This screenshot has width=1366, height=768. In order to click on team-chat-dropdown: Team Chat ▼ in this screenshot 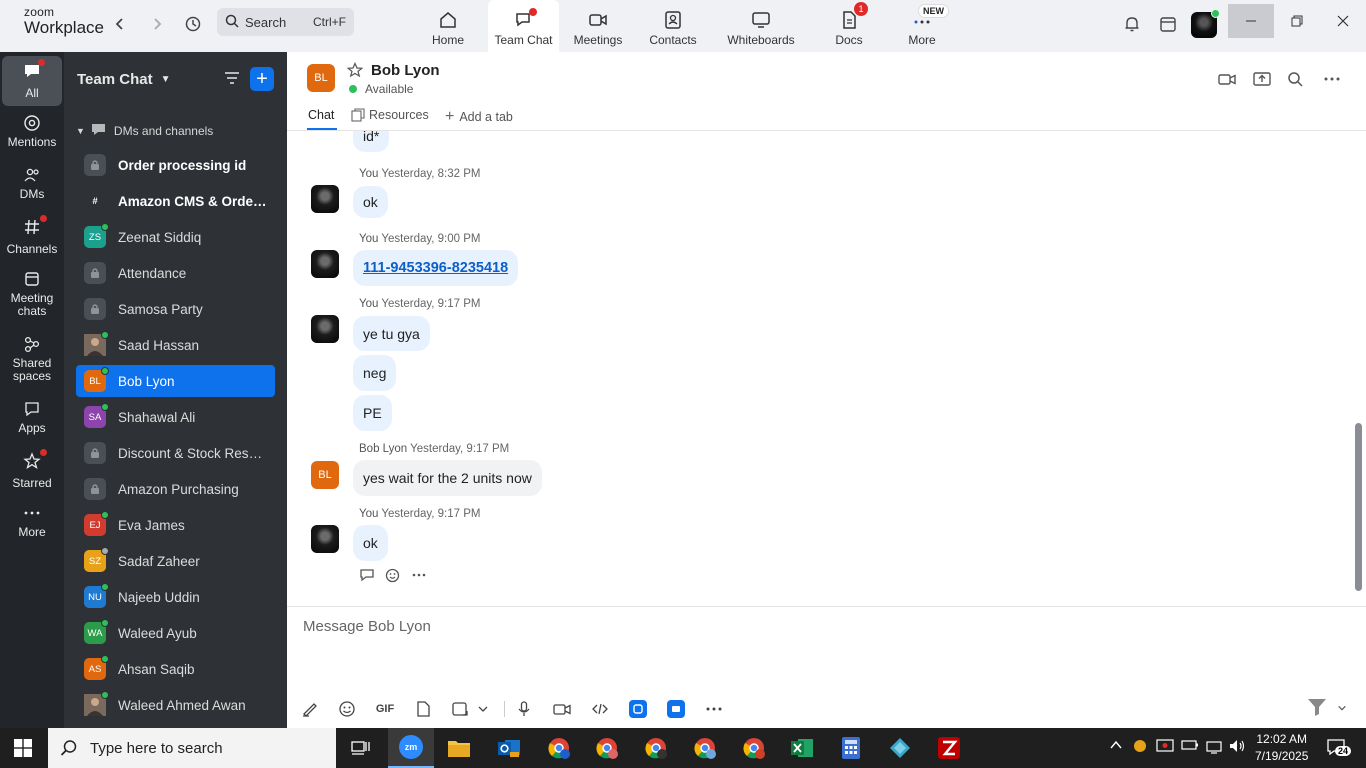, I will do `click(123, 79)`.